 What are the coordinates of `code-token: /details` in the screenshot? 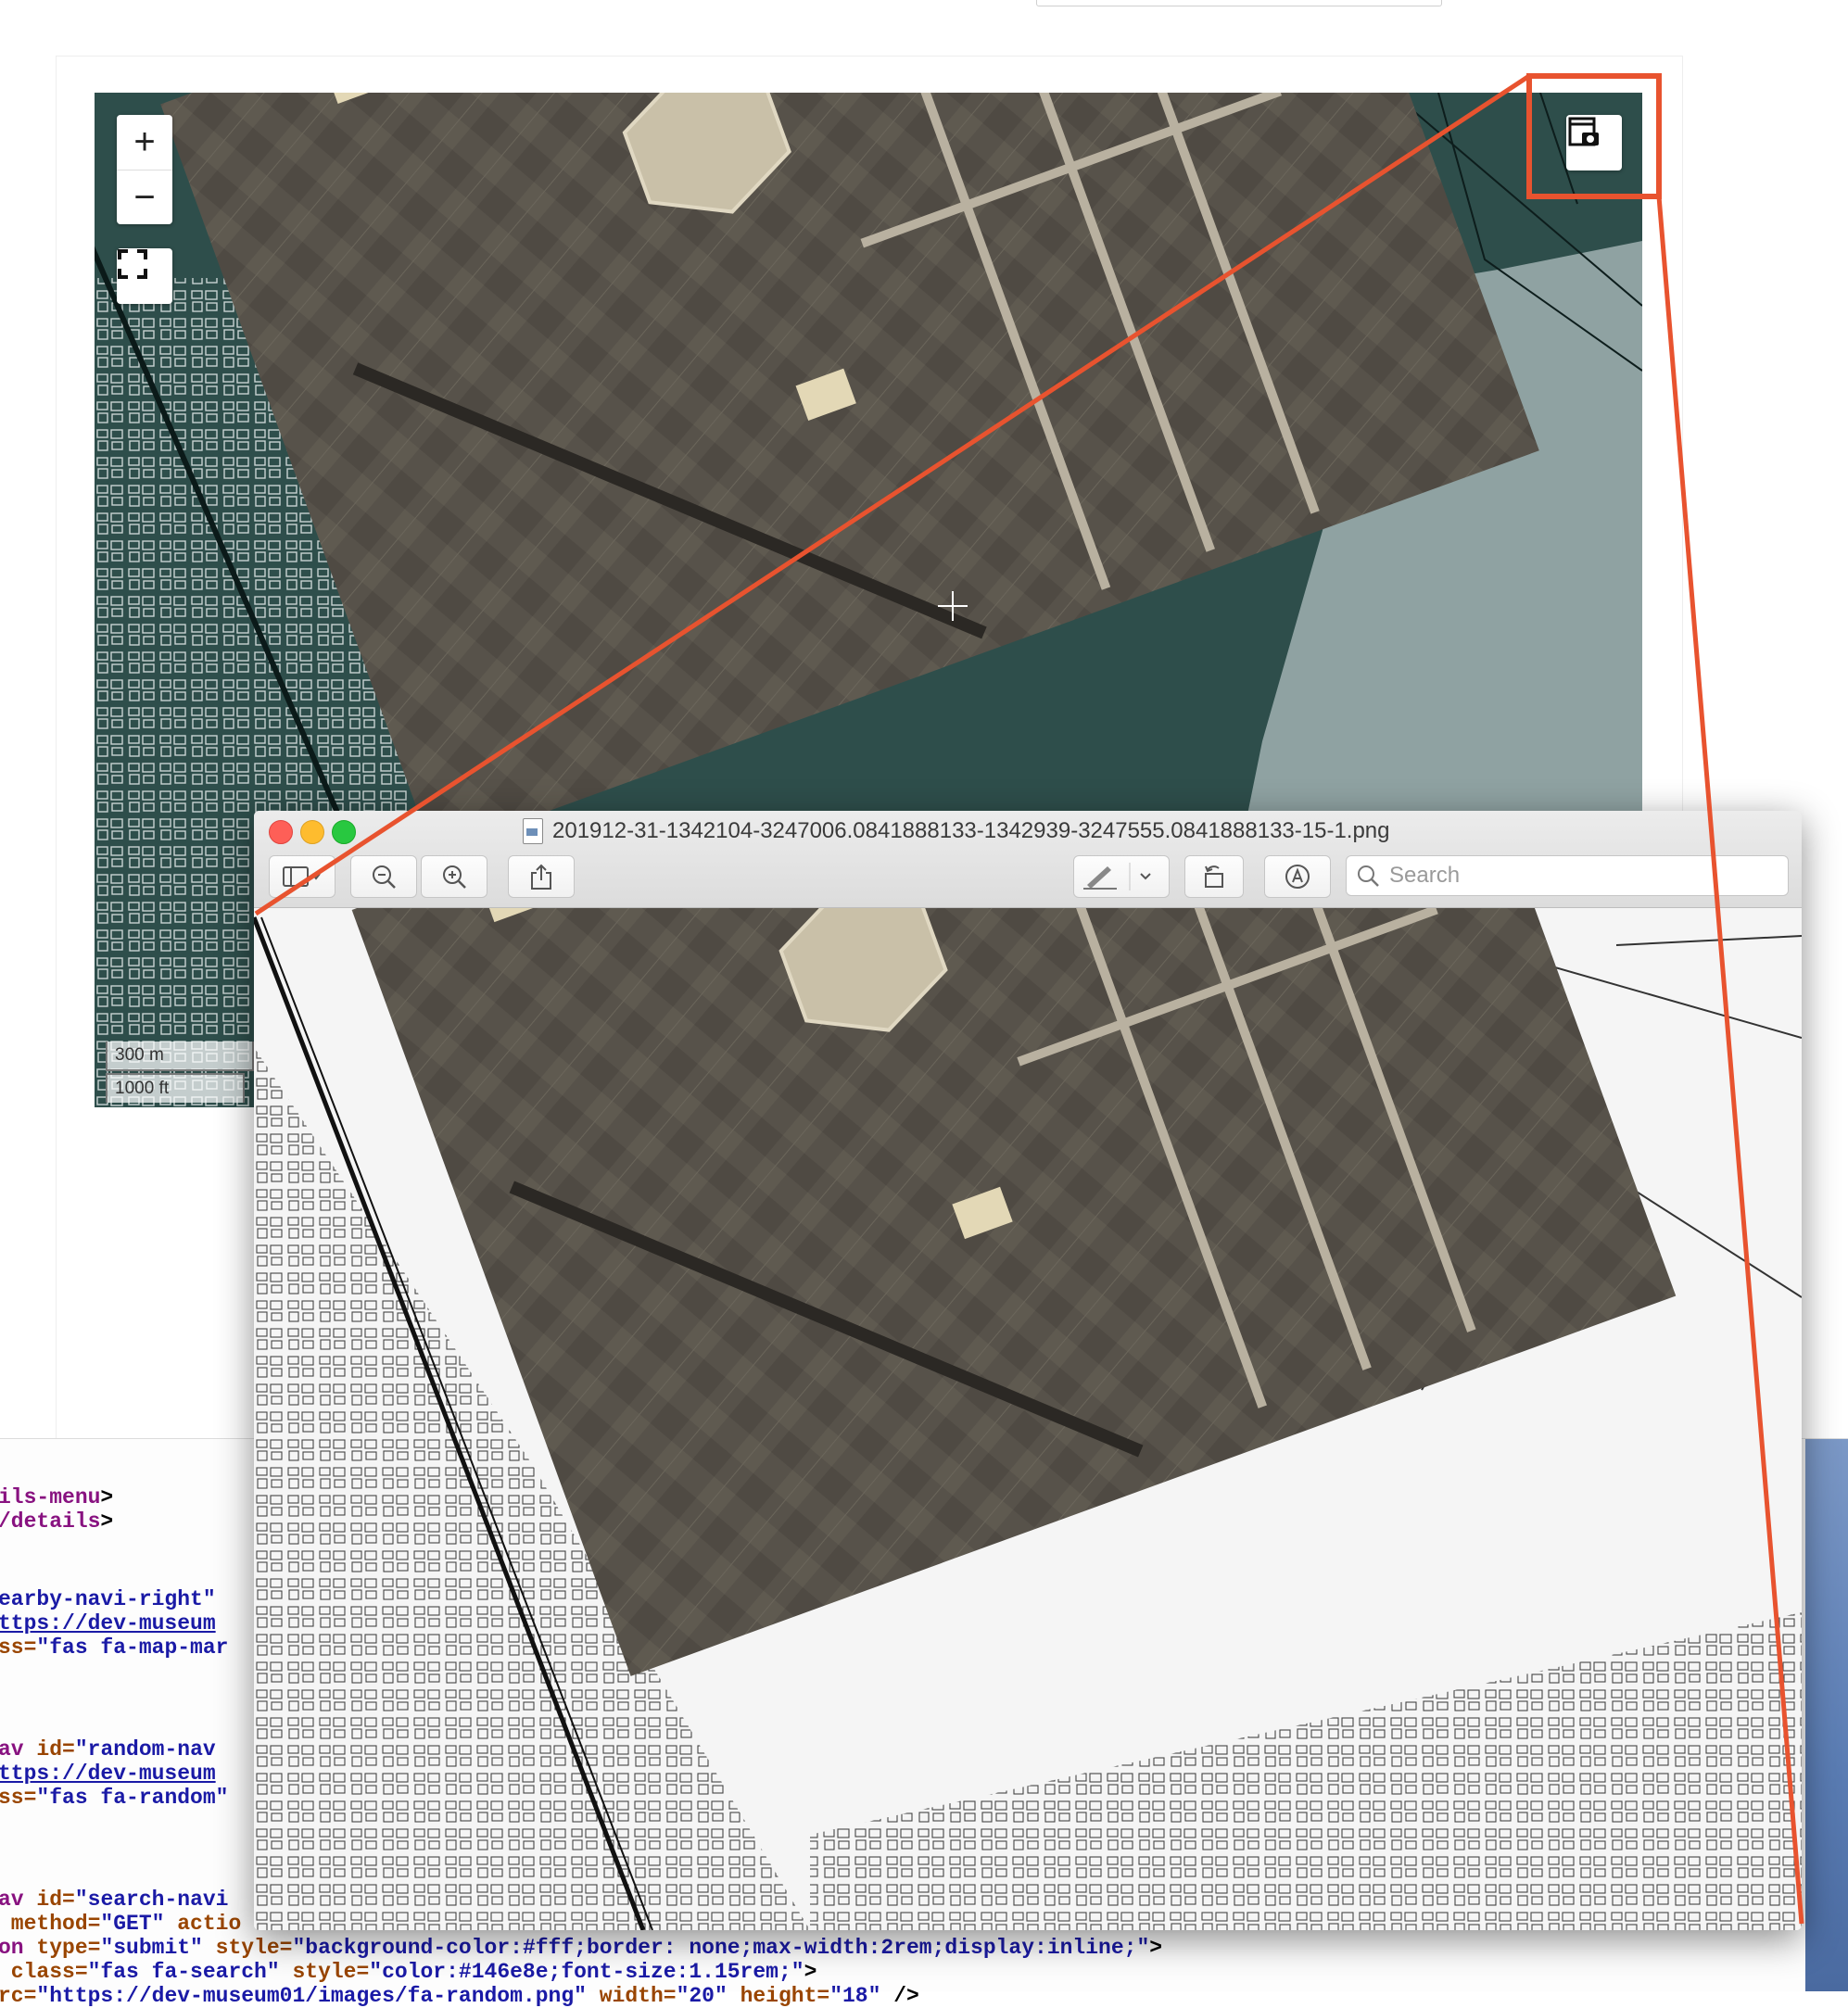 It's located at (50, 1521).